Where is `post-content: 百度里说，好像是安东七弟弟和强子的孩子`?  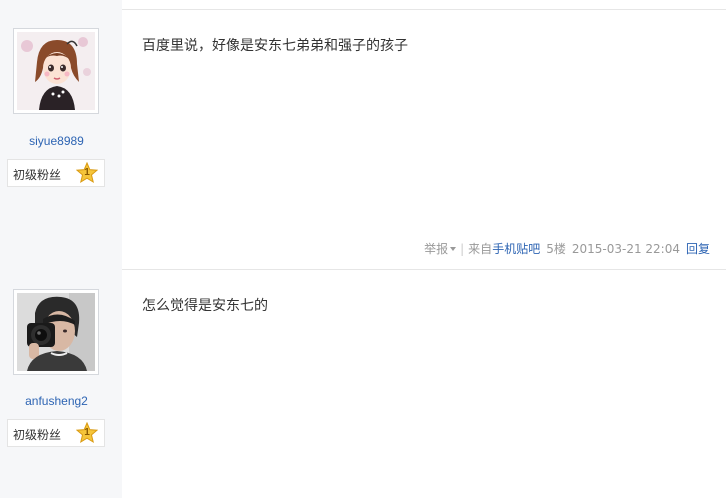
post-content: 百度里说，好像是安东七弟弟和强子的孩子 is located at coordinates (275, 46).